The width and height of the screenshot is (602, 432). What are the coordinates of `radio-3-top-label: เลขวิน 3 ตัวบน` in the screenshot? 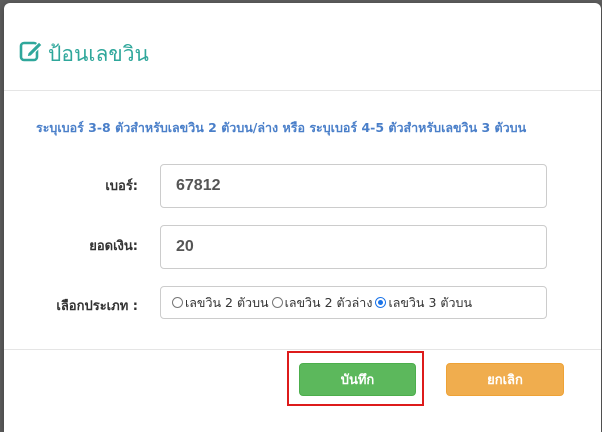 It's located at (430, 302).